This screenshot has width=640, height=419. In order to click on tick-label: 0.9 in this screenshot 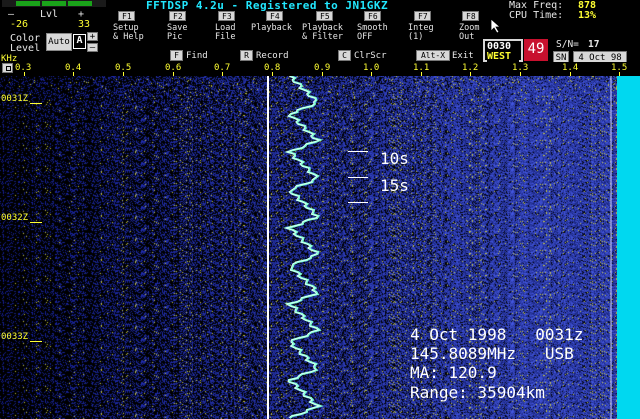, I will do `click(322, 68)`.